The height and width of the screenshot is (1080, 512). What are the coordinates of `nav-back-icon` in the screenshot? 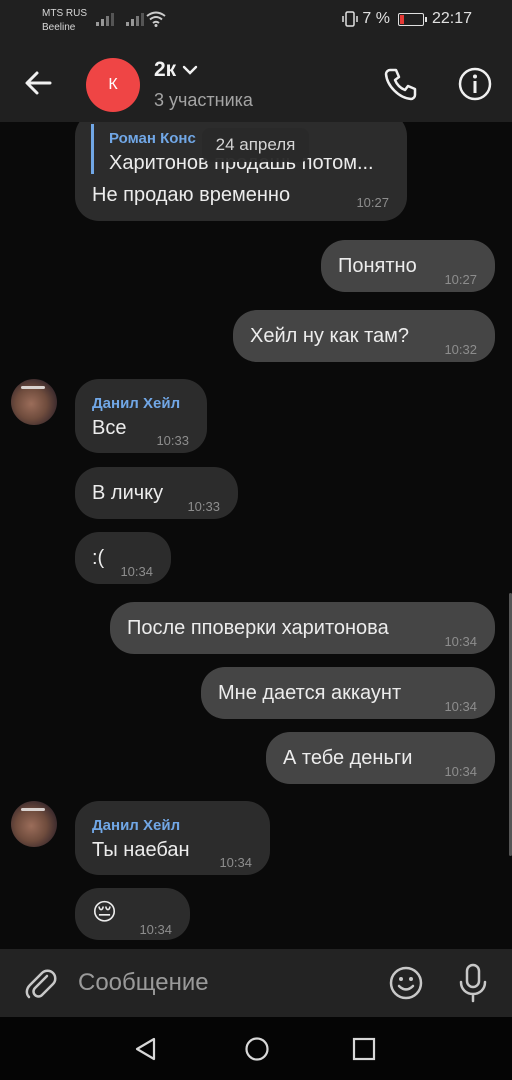 It's located at (146, 1049).